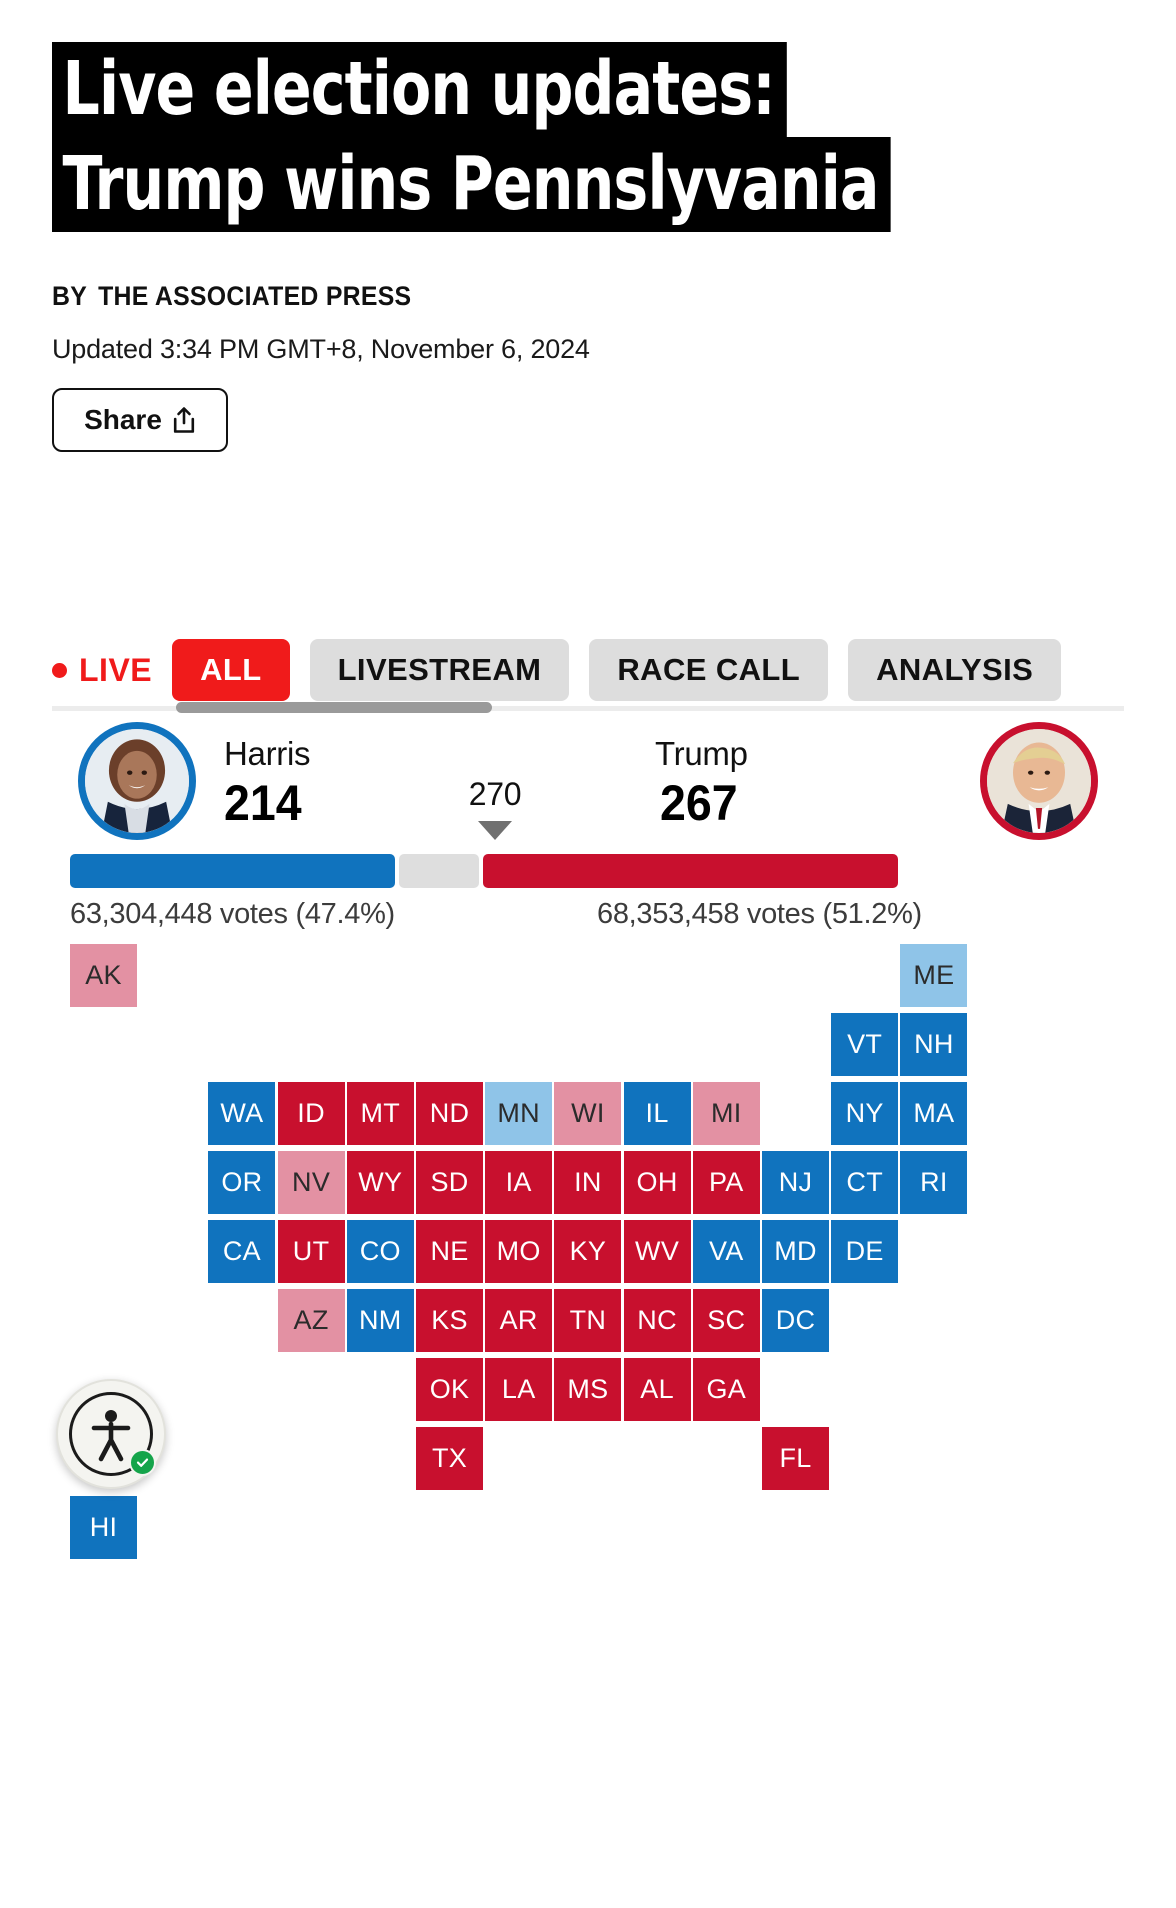 This screenshot has width=1176, height=1908. Describe the element at coordinates (865, 1044) in the screenshot. I see `state-tile-vt: VT` at that location.